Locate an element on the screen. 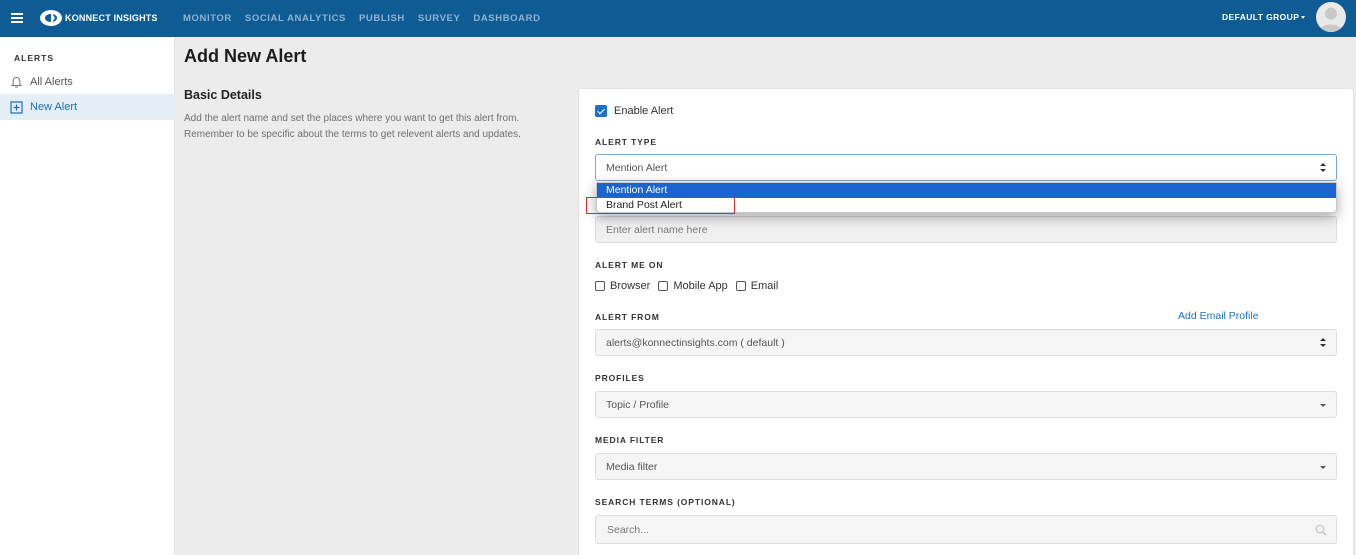 Image resolution: width=1356 pixels, height=555 pixels. search-terms-label: SEARCH TERMS (OPTIONAL) is located at coordinates (665, 502).